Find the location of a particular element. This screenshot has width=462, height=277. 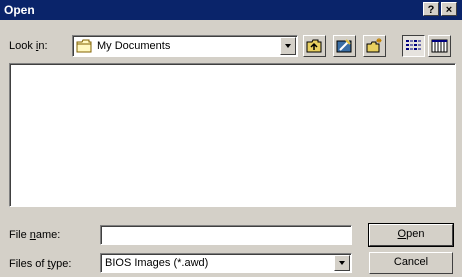

up-folder-icon is located at coordinates (314, 46).